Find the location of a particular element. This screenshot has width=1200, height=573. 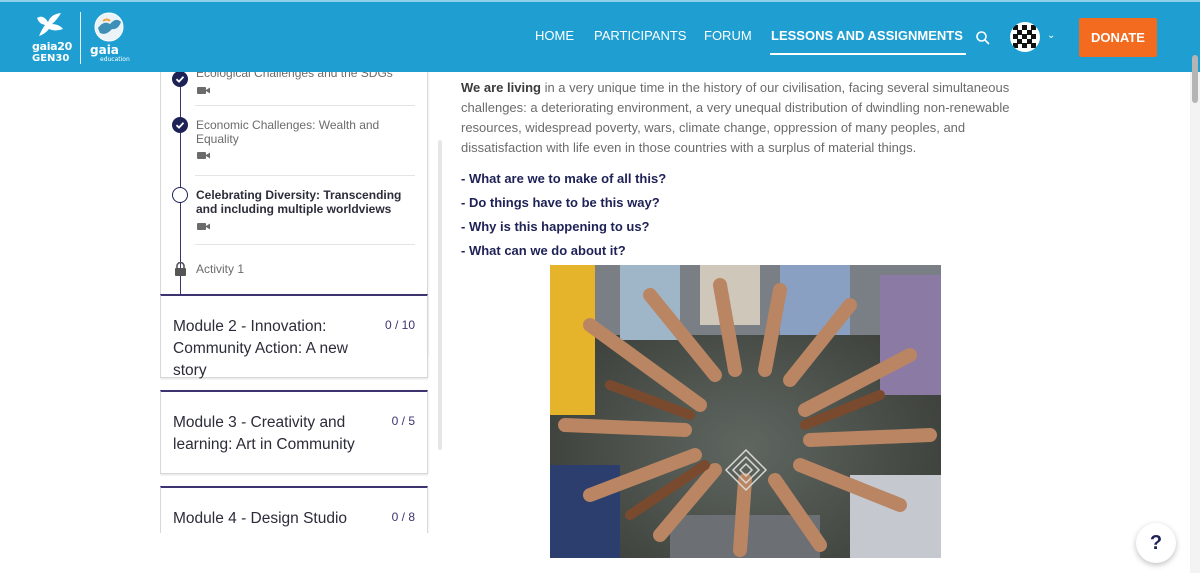

page-scrollbar-thumb is located at coordinates (1195, 79).